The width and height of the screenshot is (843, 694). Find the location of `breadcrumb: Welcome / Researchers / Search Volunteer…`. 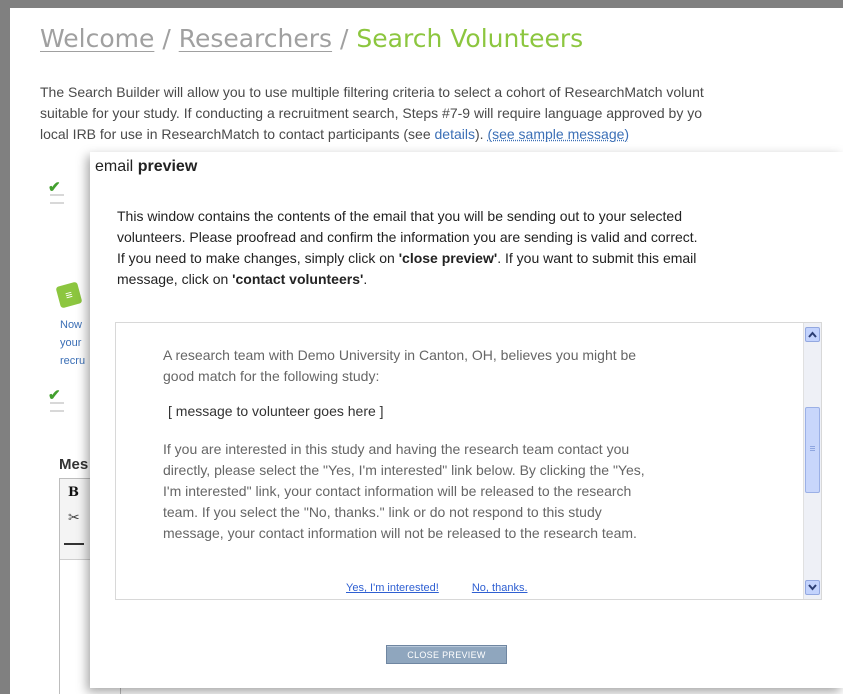

breadcrumb: Welcome / Researchers / Search Volunteer… is located at coordinates (311, 38).